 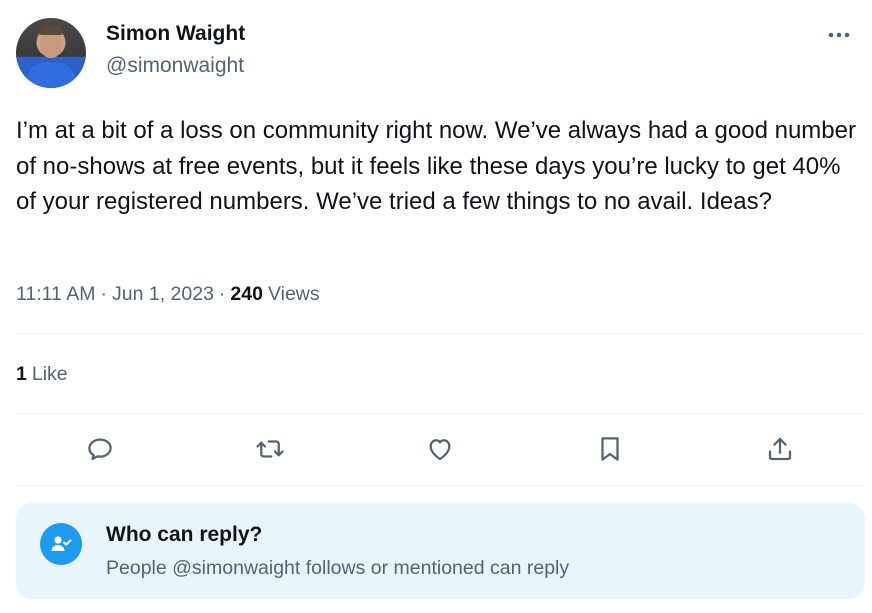 What do you see at coordinates (51, 30) in the screenshot?
I see `avatar-hair` at bounding box center [51, 30].